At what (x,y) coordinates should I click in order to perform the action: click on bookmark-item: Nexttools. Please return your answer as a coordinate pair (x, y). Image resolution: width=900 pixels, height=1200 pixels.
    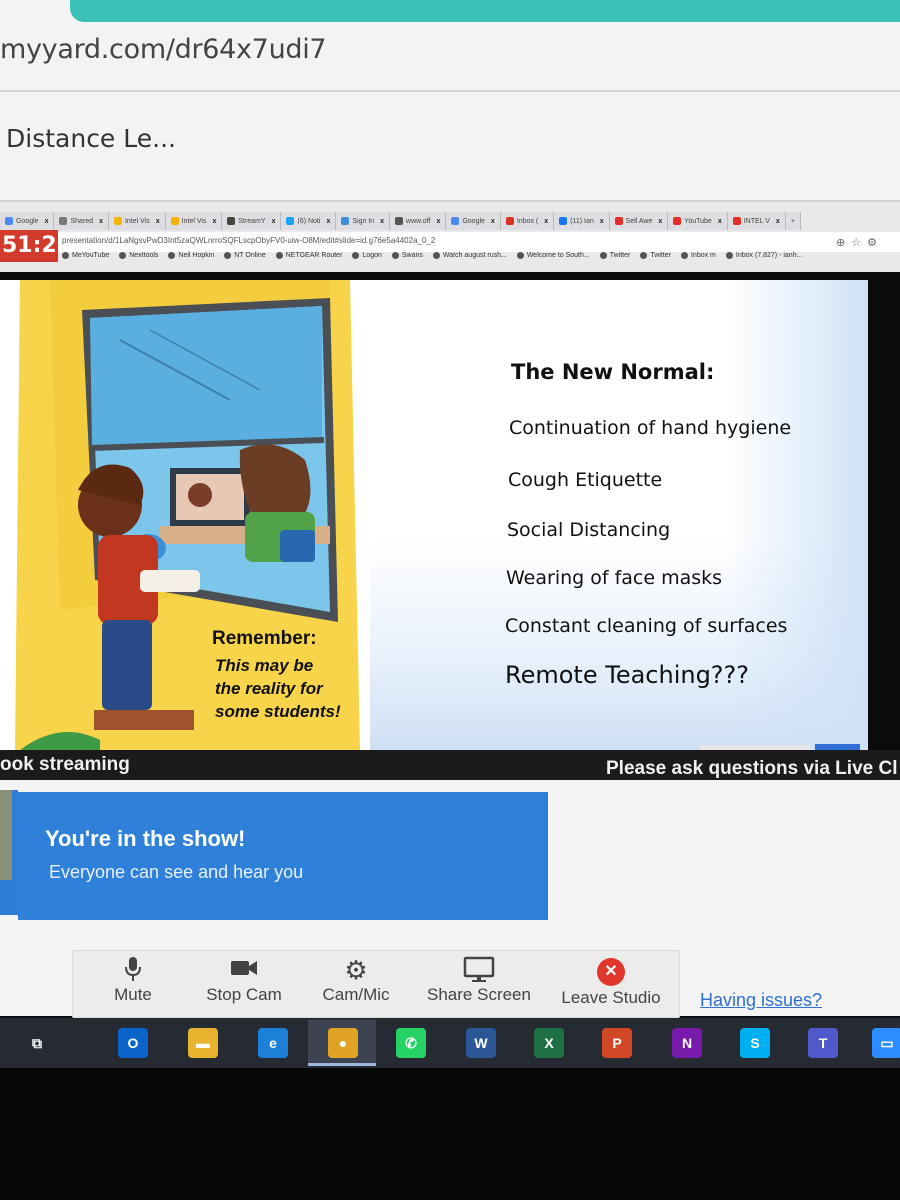
    Looking at the image, I should click on (138, 255).